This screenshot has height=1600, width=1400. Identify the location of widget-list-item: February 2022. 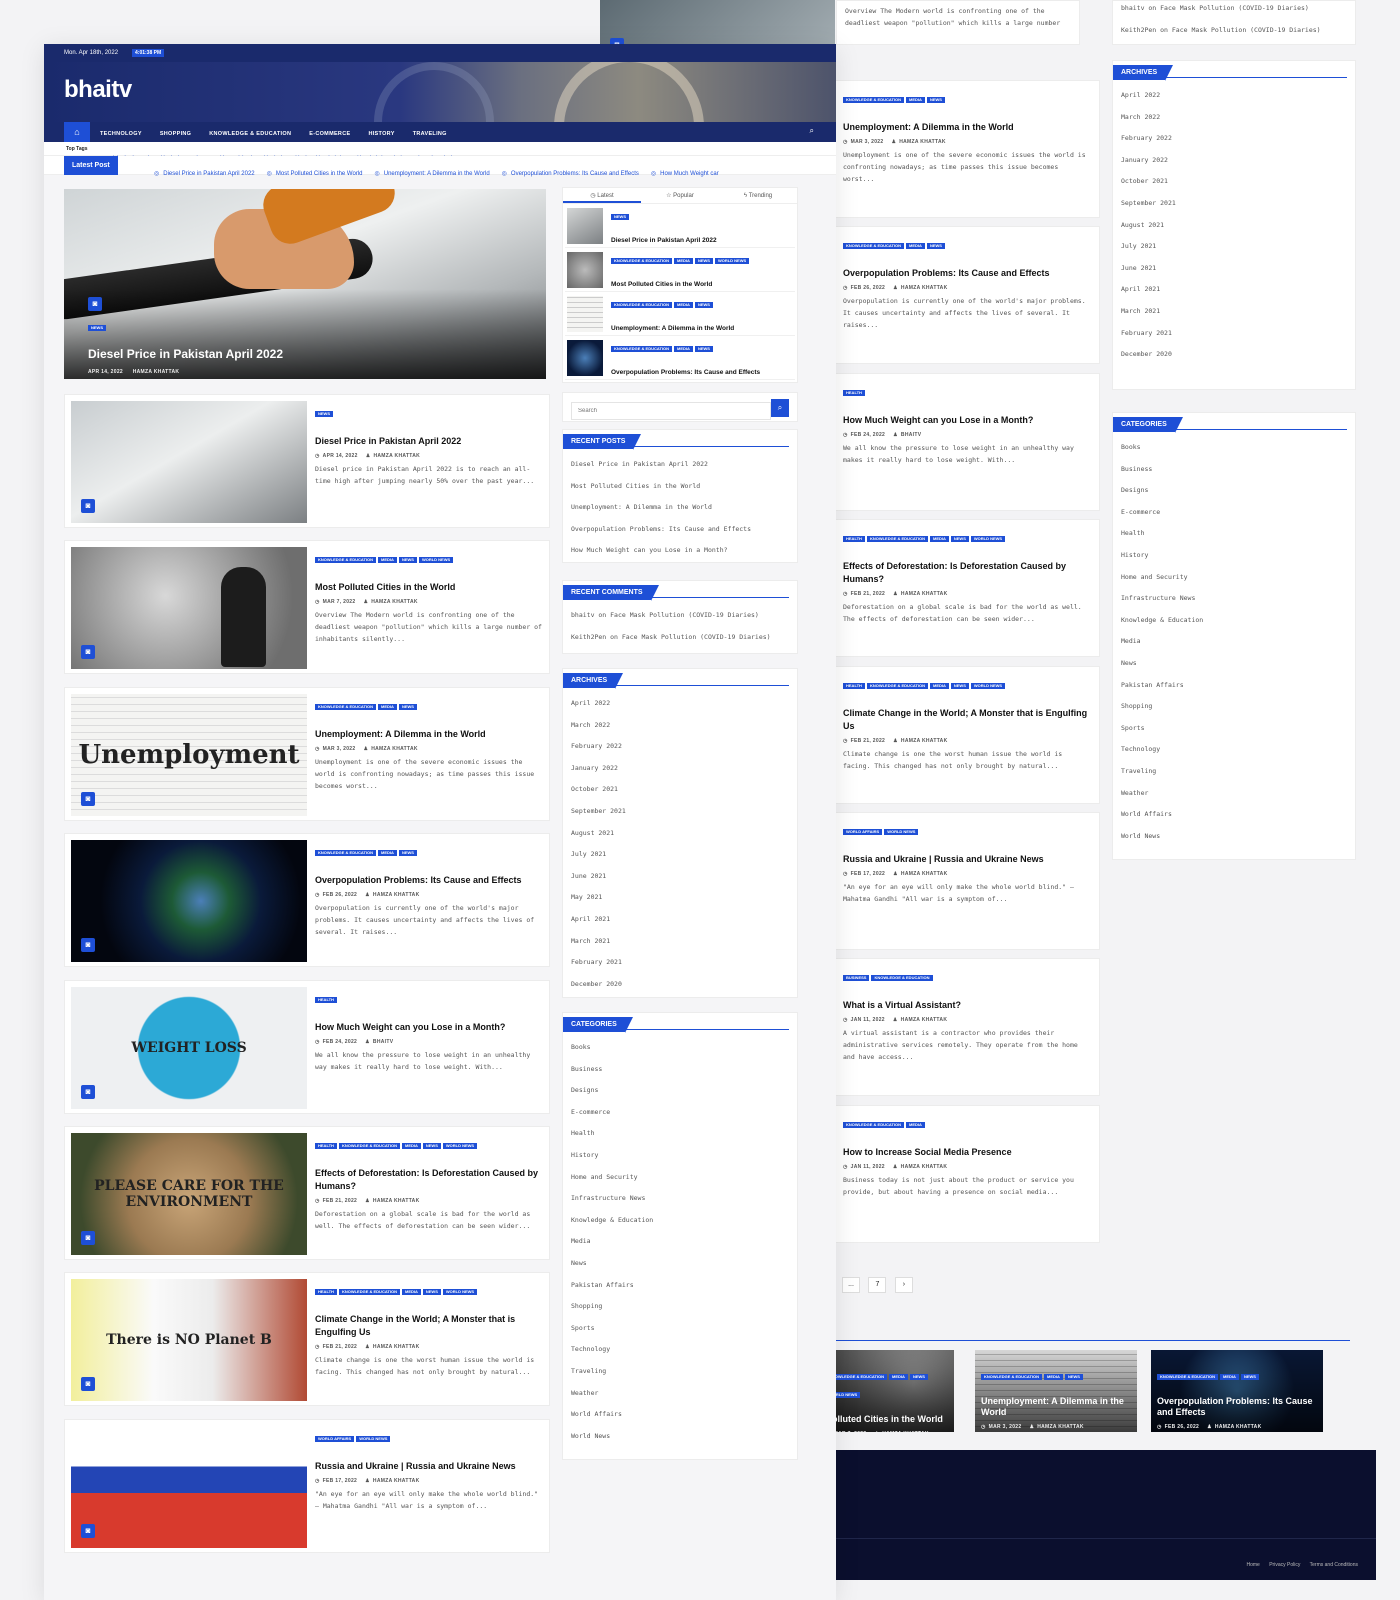
(680, 750).